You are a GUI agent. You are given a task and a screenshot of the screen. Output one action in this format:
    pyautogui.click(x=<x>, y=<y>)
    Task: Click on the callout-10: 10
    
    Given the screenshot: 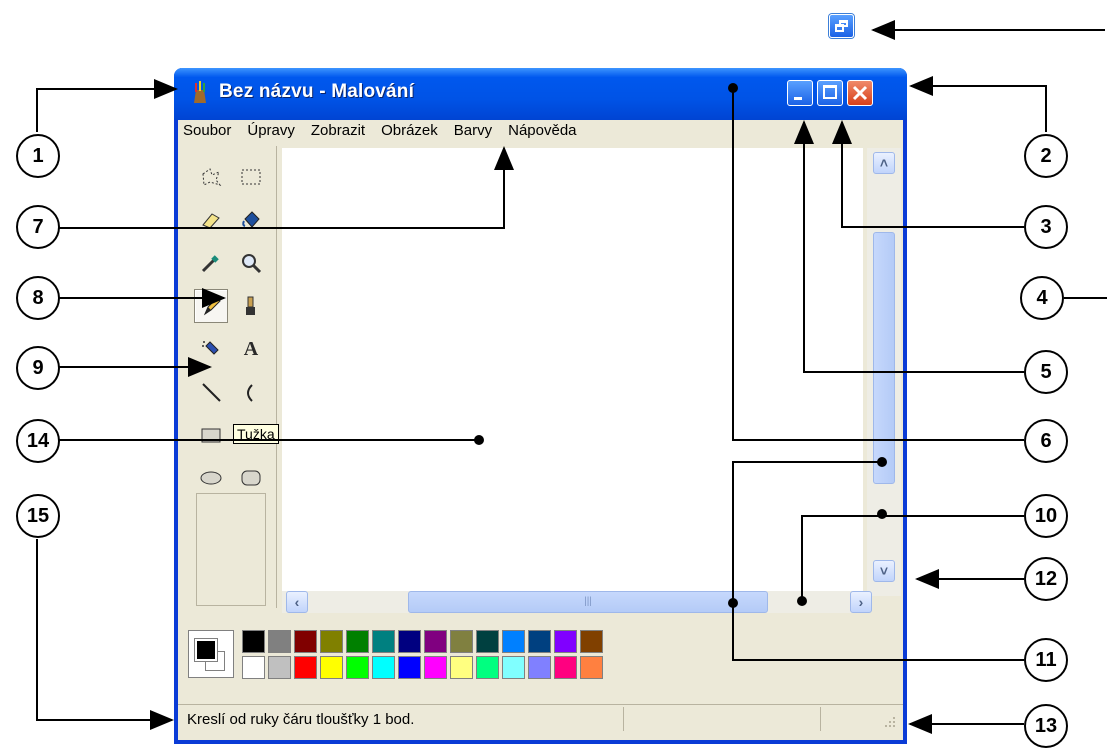 What is the action you would take?
    pyautogui.click(x=1046, y=516)
    